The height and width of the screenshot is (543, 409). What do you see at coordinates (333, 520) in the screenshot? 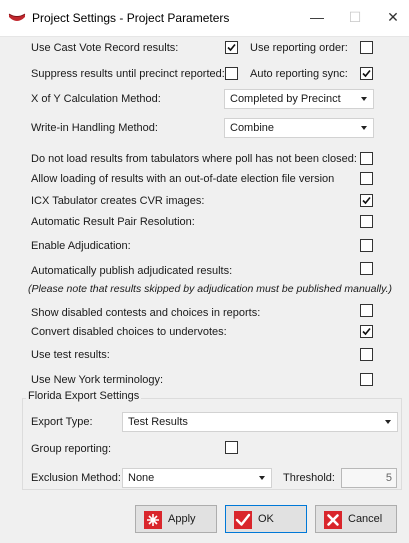
I see `cancel-x-icon` at bounding box center [333, 520].